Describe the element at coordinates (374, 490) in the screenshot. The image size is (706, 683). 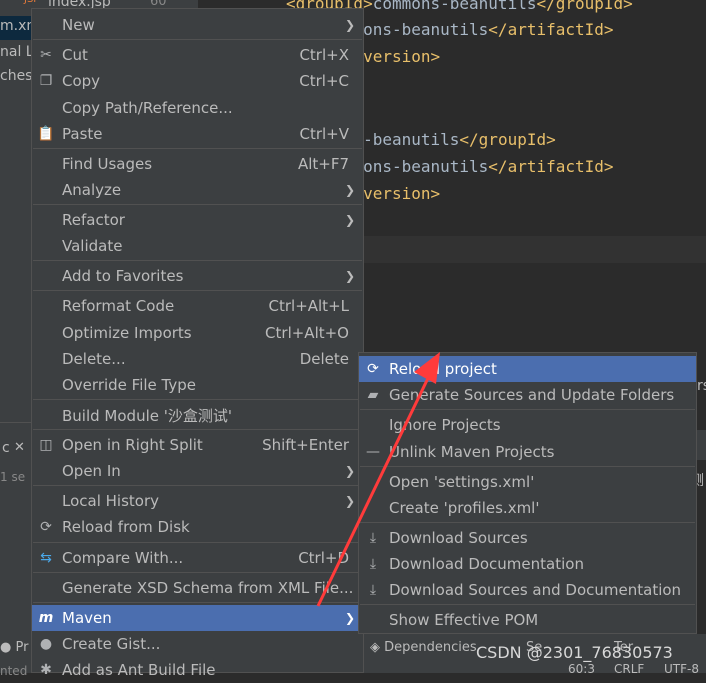
I see `arrow-line` at that location.